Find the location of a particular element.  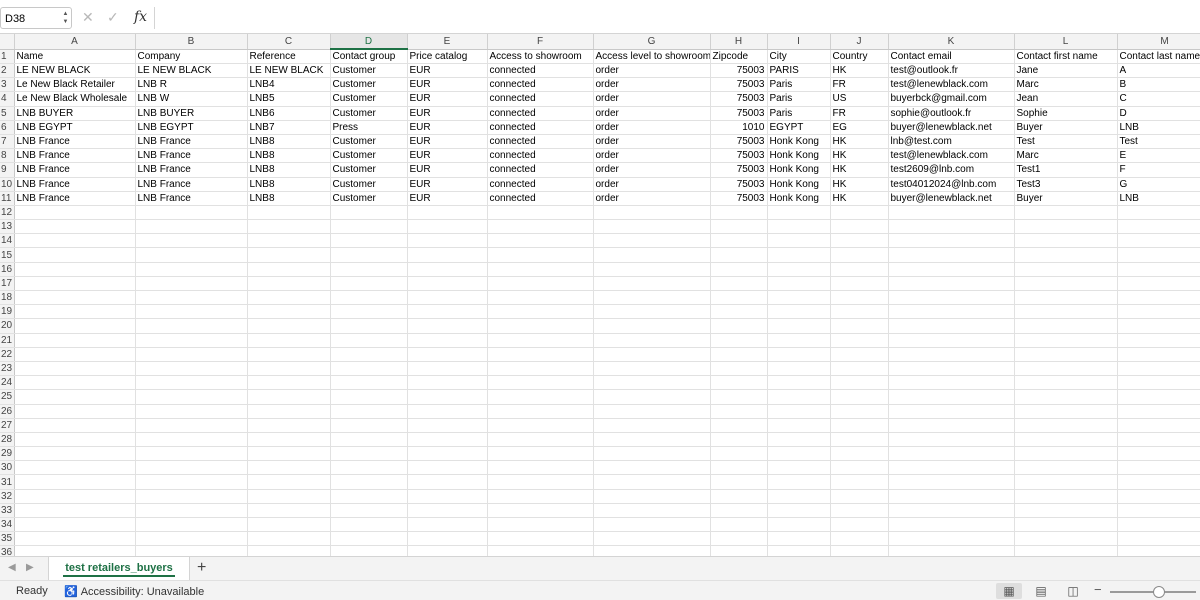

cell-c8: LNB8 is located at coordinates (289, 156).